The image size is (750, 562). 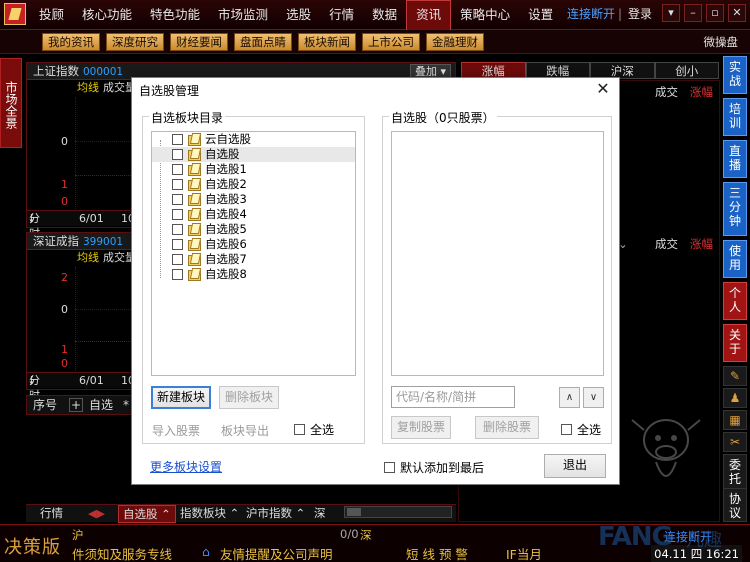 What do you see at coordinates (253, 199) in the screenshot?
I see `tree-item: 自选股3` at bounding box center [253, 199].